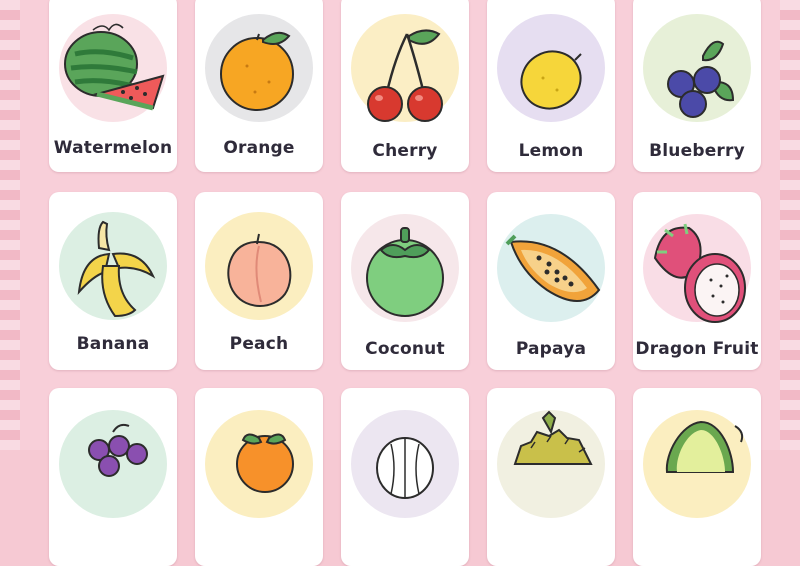 Image resolution: width=800 pixels, height=566 pixels. I want to click on mangosteen-icon, so click(405, 464).